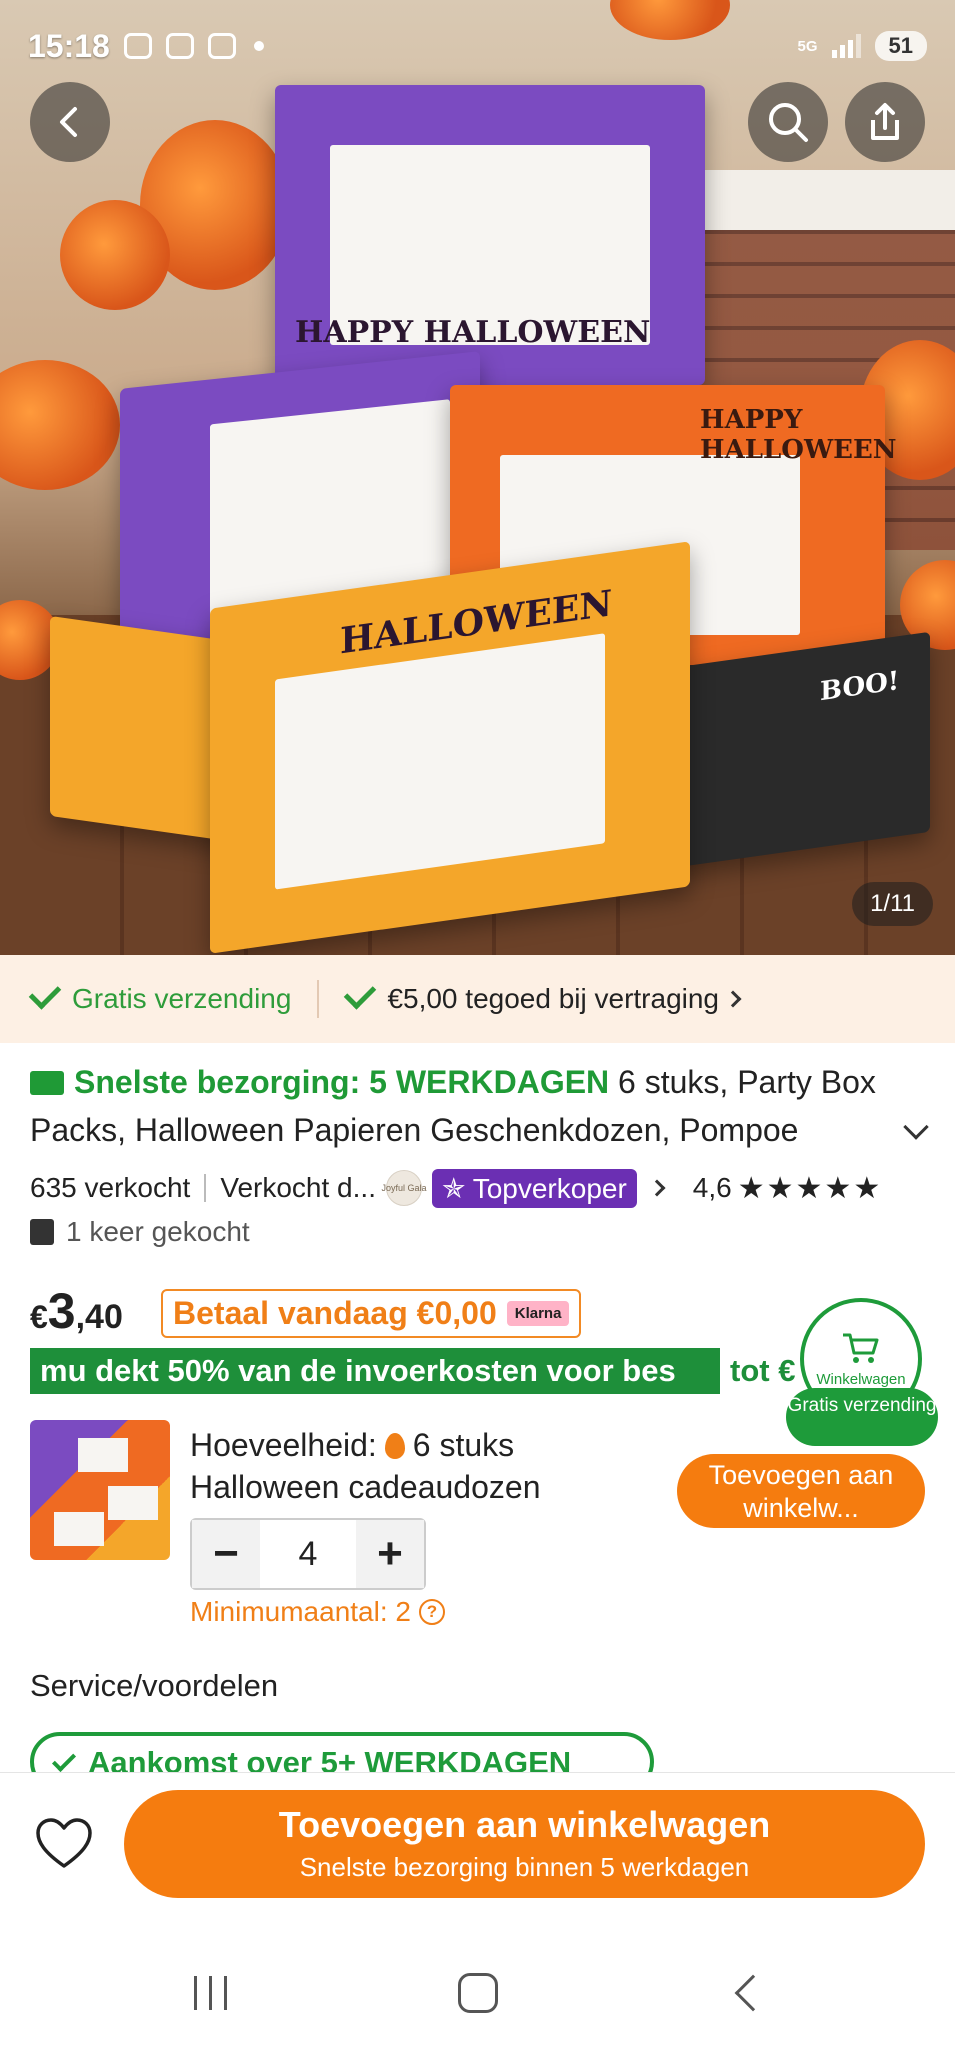 Image resolution: width=955 pixels, height=2048 pixels. What do you see at coordinates (538, 1313) in the screenshot?
I see `klarna-logo: Klarna` at bounding box center [538, 1313].